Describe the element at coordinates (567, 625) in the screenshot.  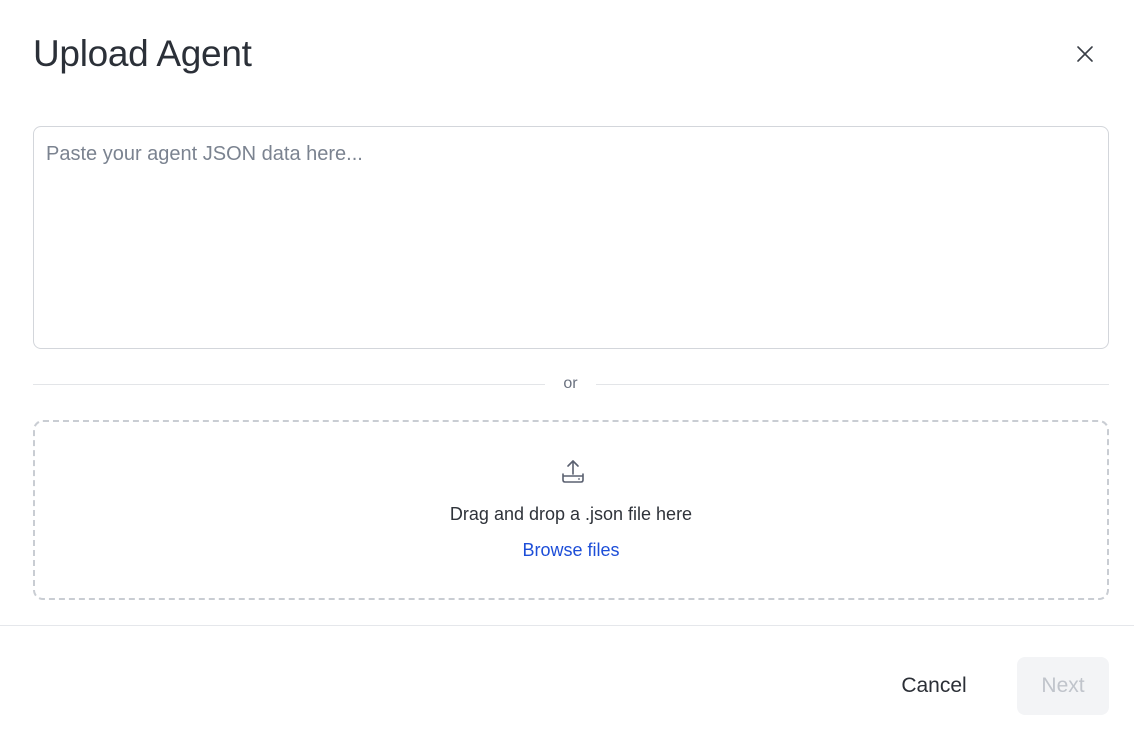
I see `footer-divider` at that location.